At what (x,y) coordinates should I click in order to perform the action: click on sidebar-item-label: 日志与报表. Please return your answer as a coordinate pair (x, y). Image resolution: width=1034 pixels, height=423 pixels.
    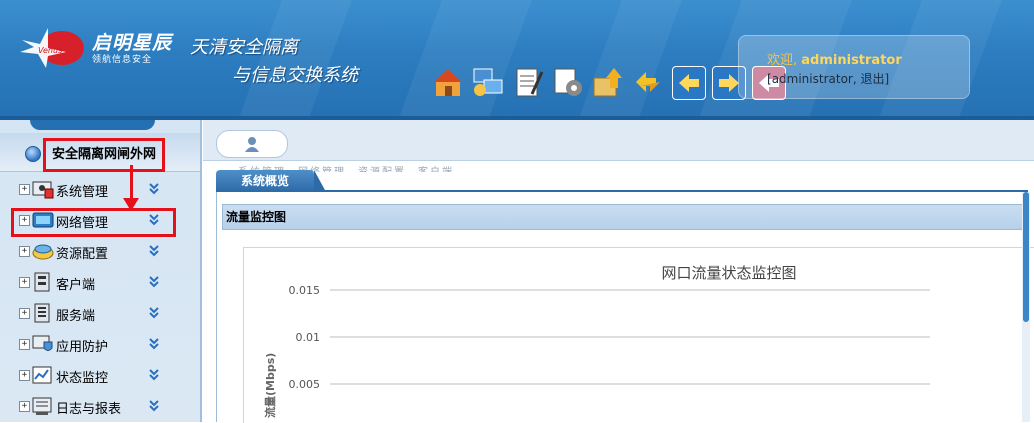
    Looking at the image, I should click on (89, 409).